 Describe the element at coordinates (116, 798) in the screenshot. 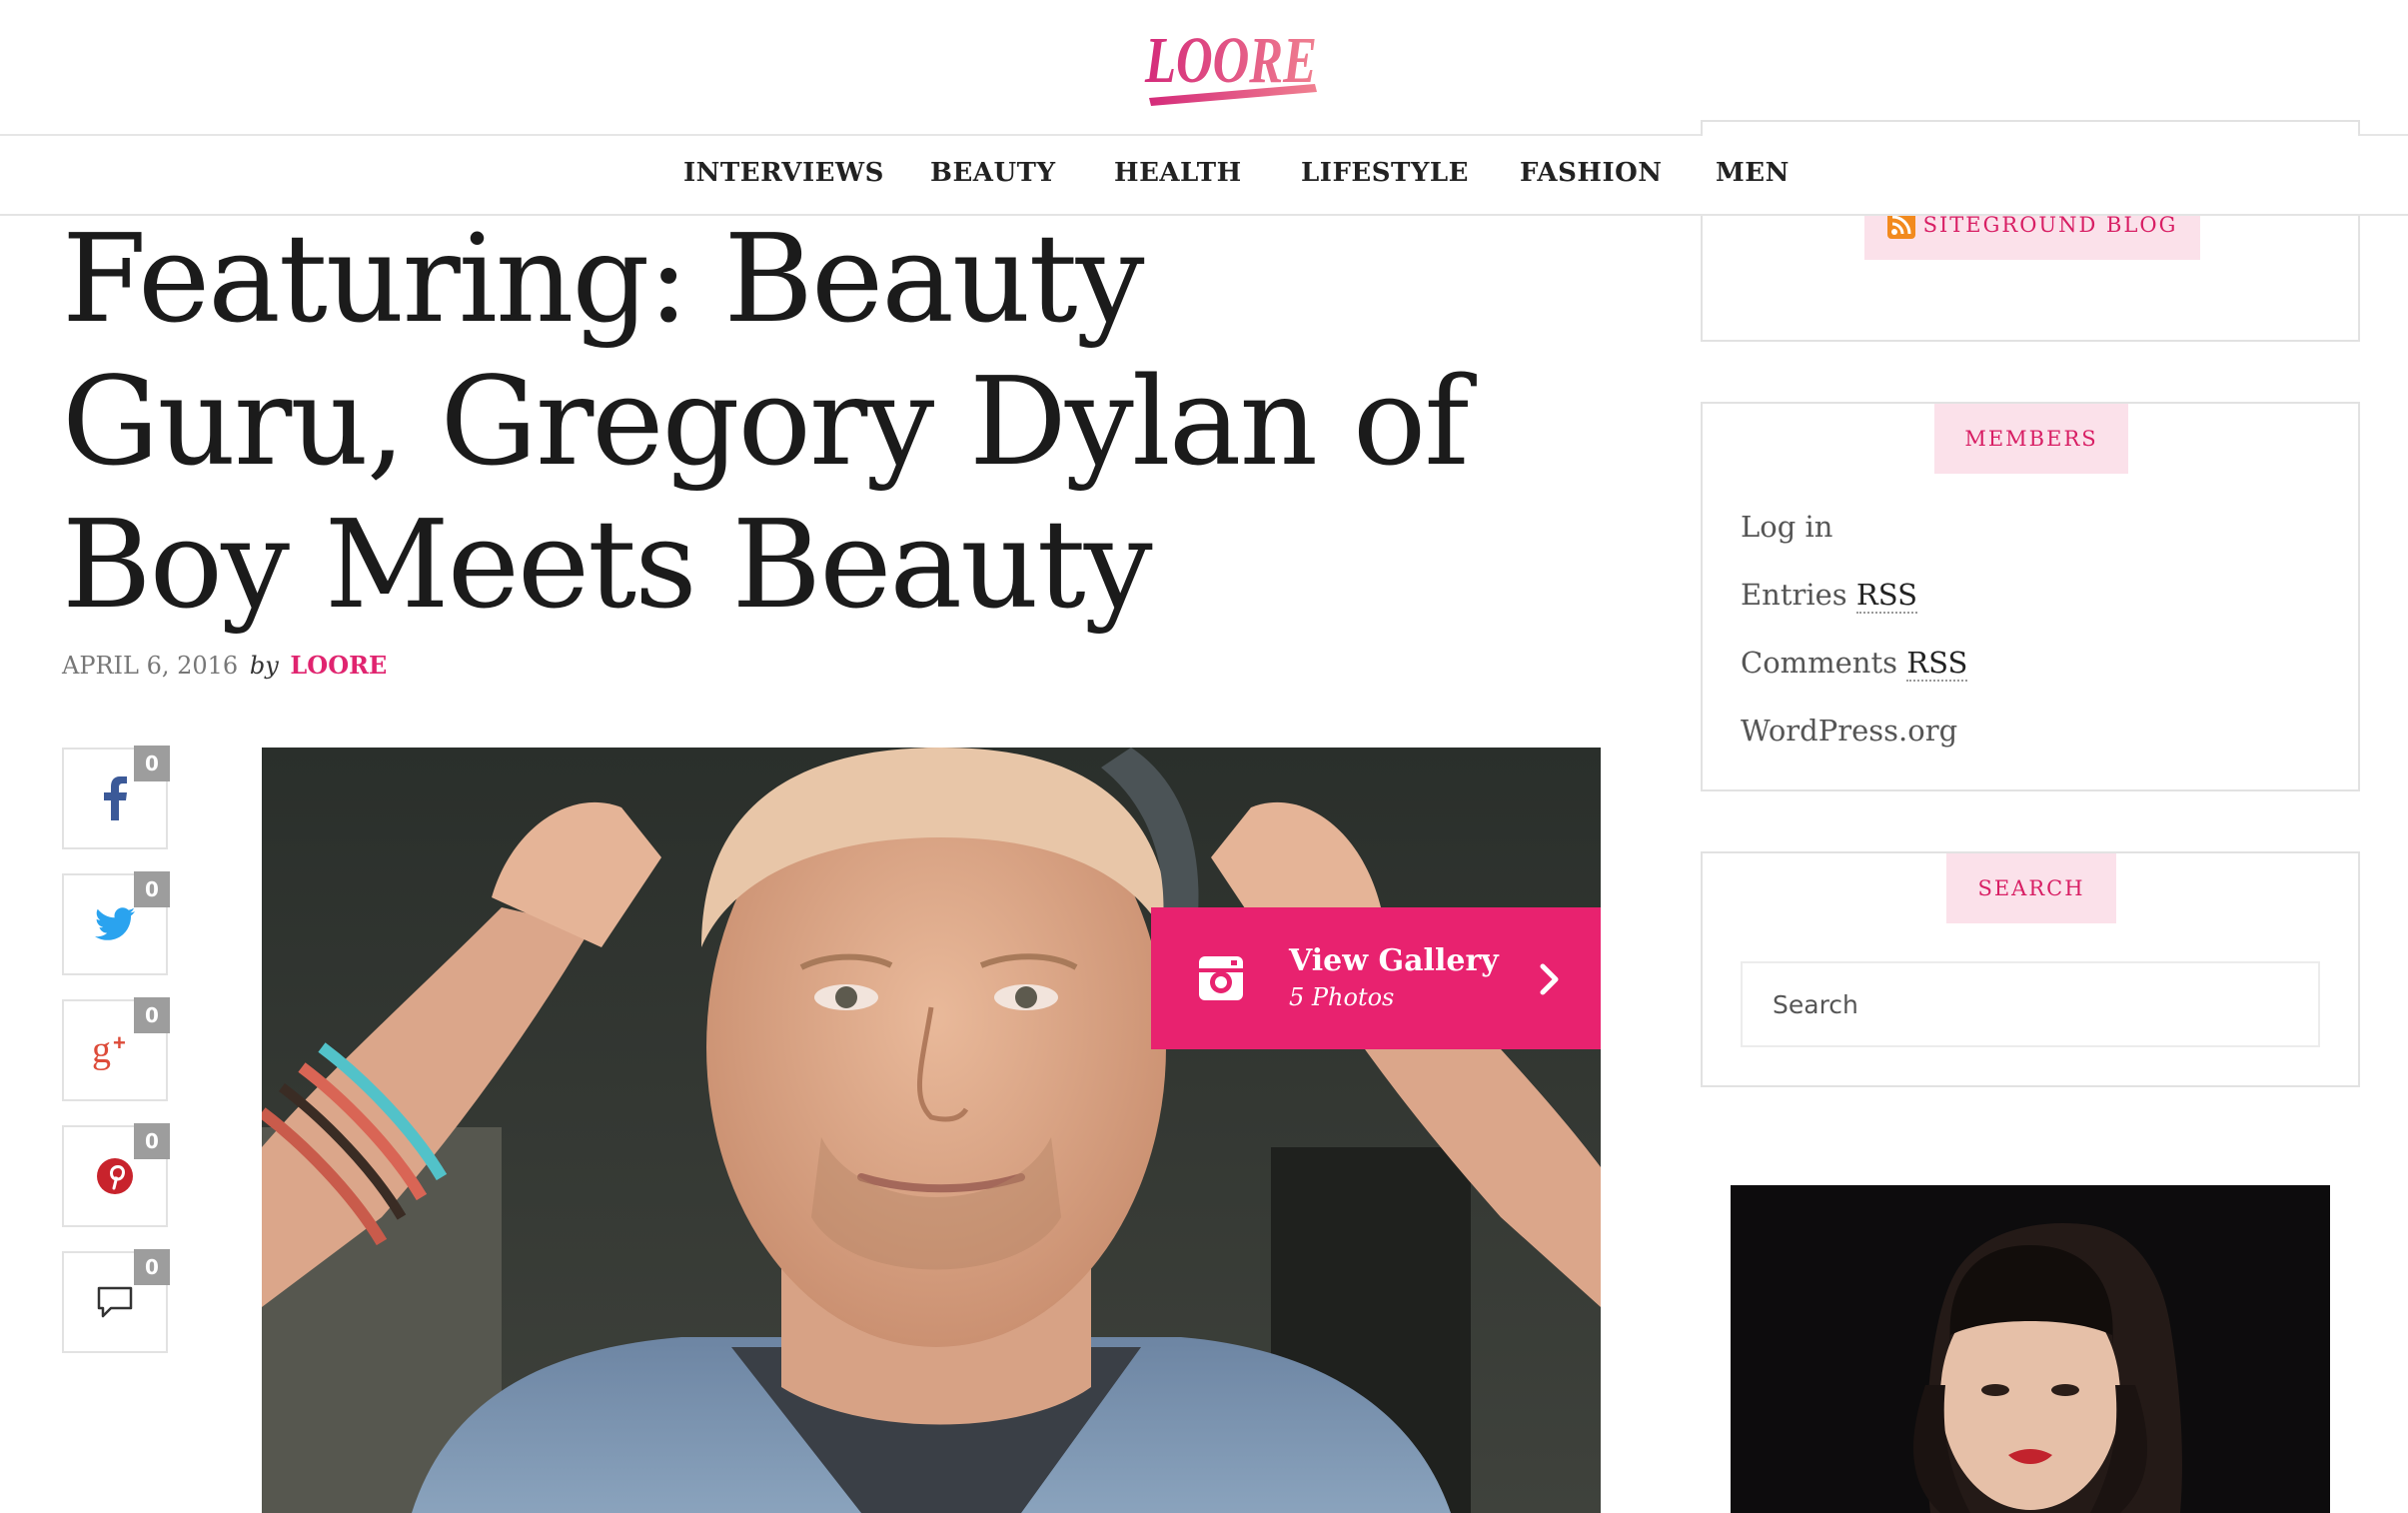

I see `share-facebook-button: 0` at that location.